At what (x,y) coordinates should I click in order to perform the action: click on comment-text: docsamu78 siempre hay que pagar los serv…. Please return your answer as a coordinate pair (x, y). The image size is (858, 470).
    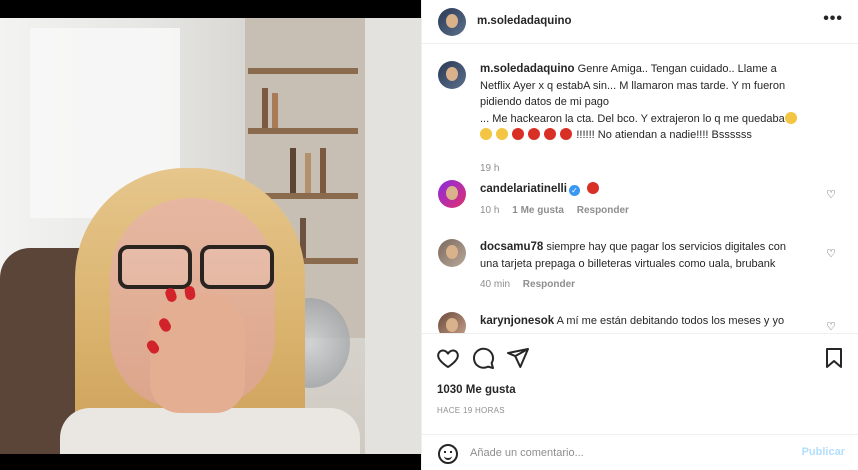
    Looking at the image, I should click on (655, 255).